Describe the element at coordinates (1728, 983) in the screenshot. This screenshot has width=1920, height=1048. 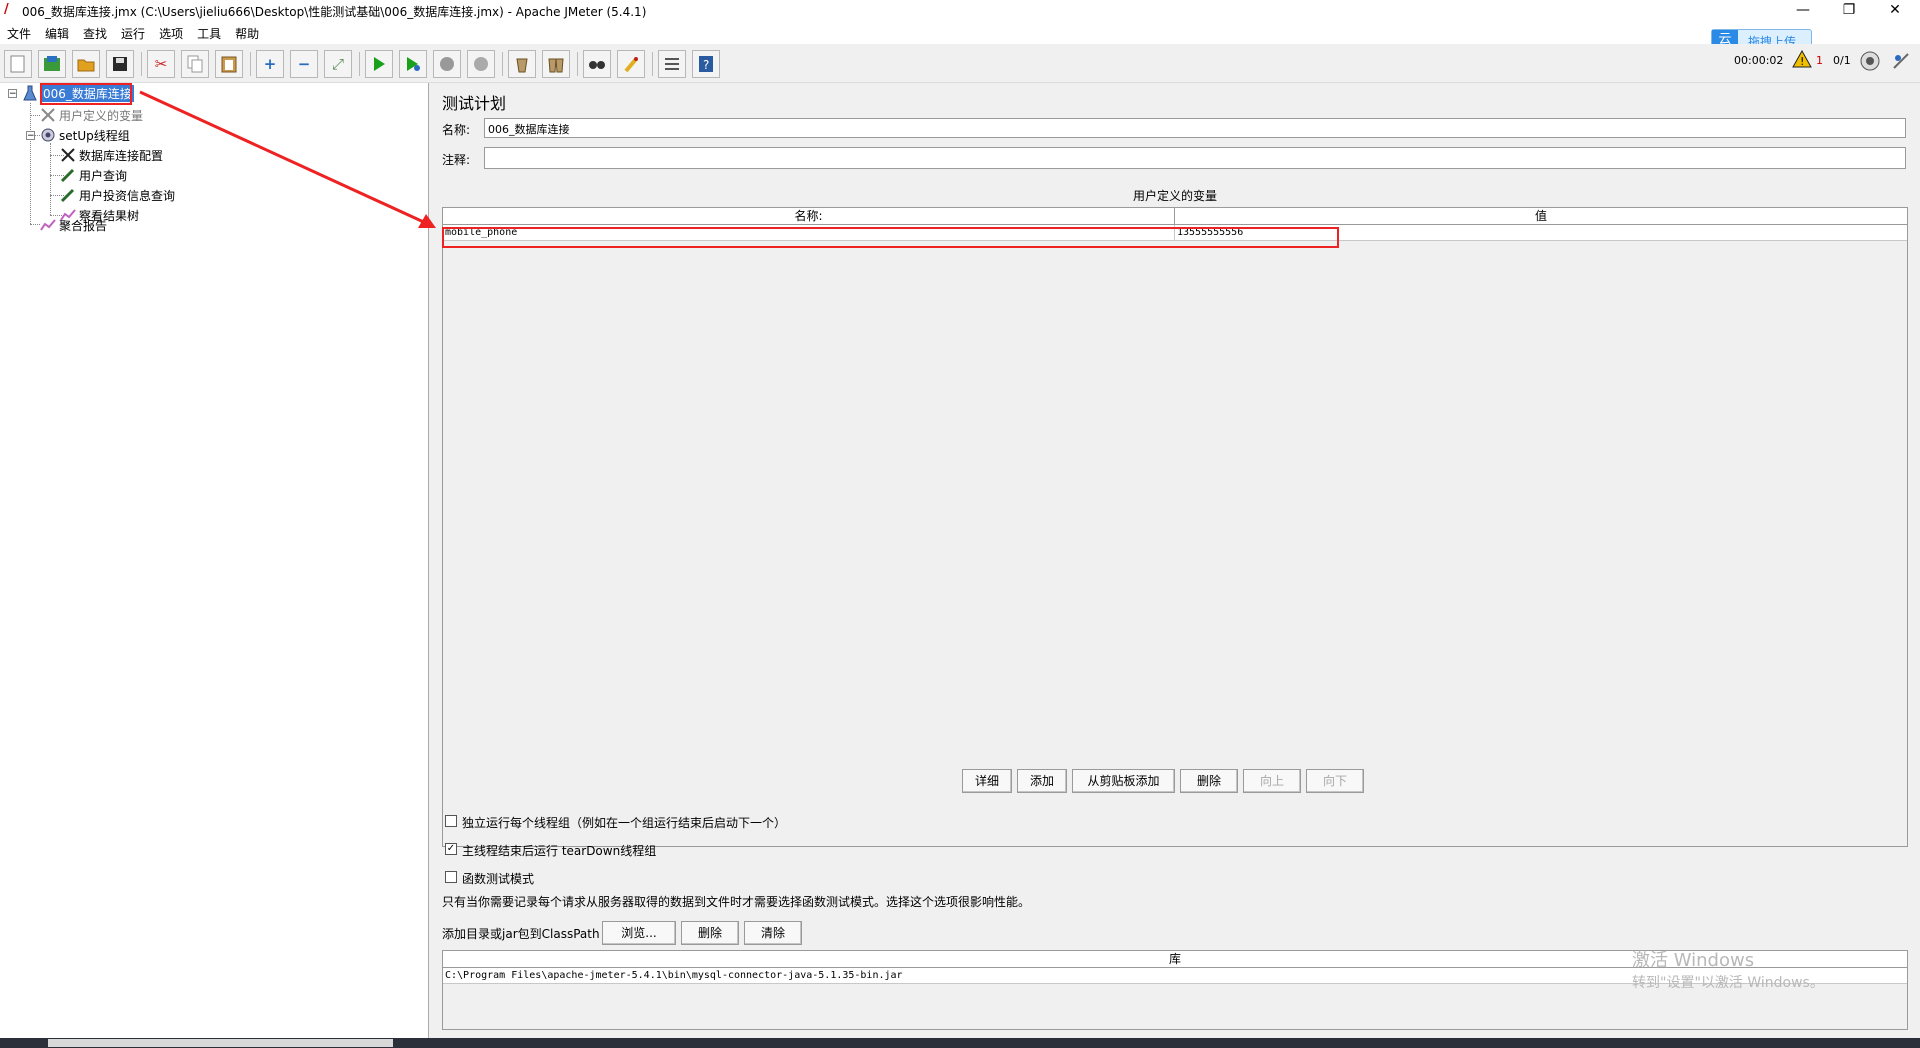
I see `activation-watermark-text: 转到"设置"以激活 Windows。` at that location.